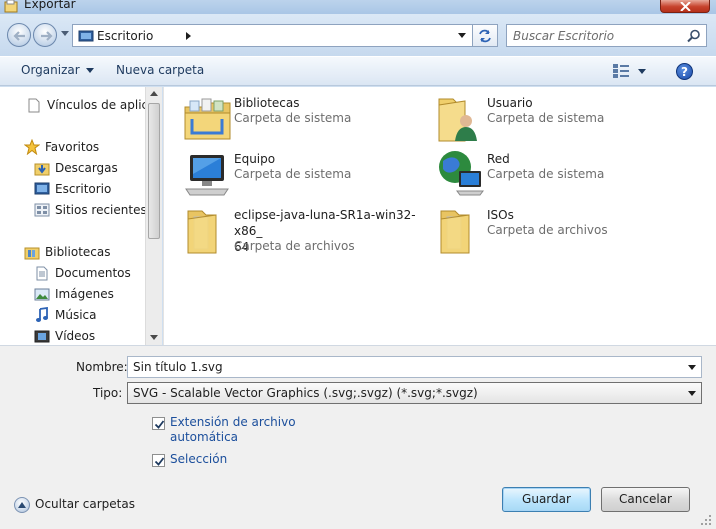 The width and height of the screenshot is (716, 529). I want to click on sidebar-item-label: Documentos, so click(93, 273).